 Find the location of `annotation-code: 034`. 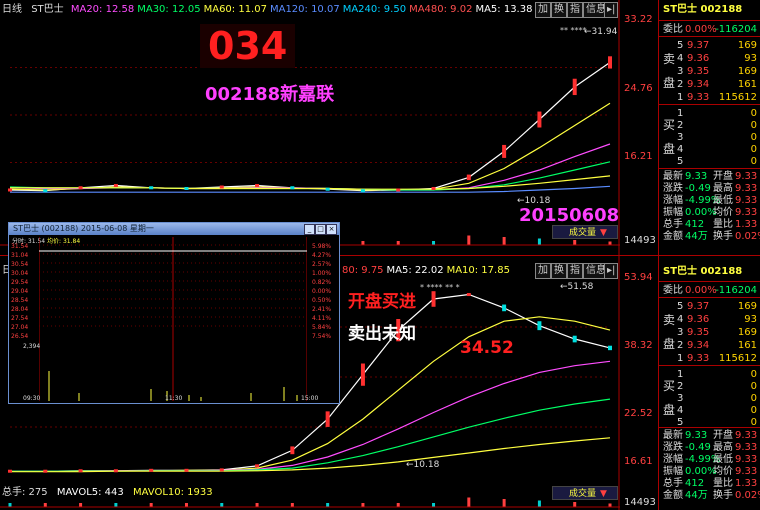

annotation-code: 034 is located at coordinates (248, 46).